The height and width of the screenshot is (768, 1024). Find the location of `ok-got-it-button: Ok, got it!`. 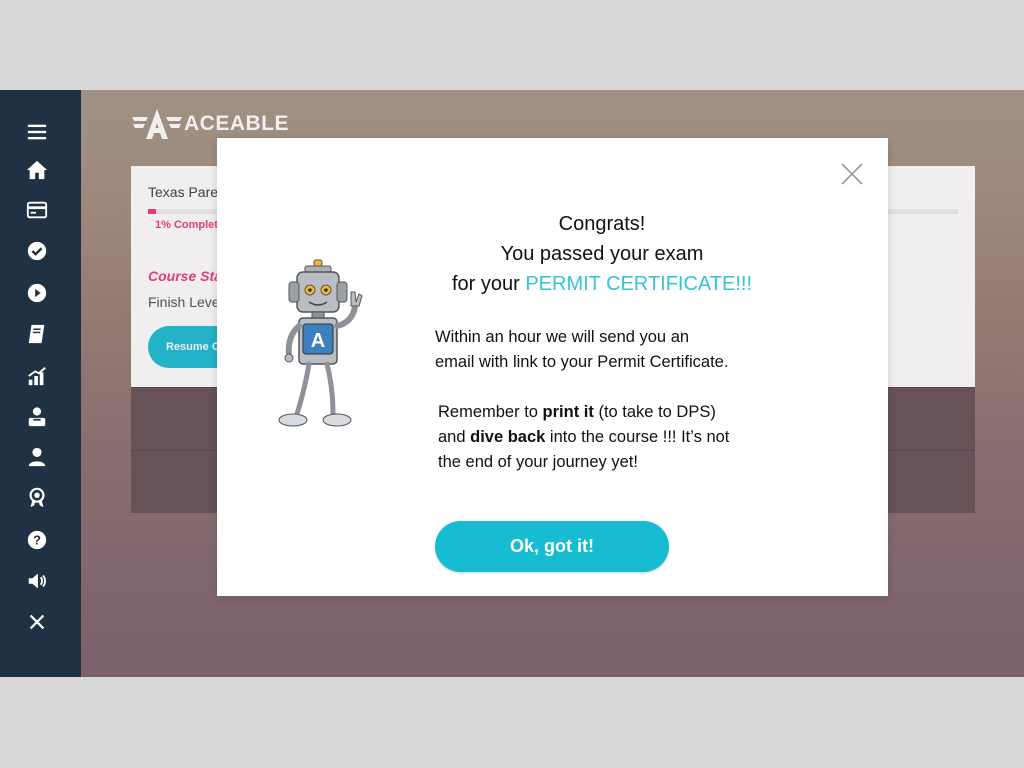

ok-got-it-button: Ok, got it! is located at coordinates (552, 546).